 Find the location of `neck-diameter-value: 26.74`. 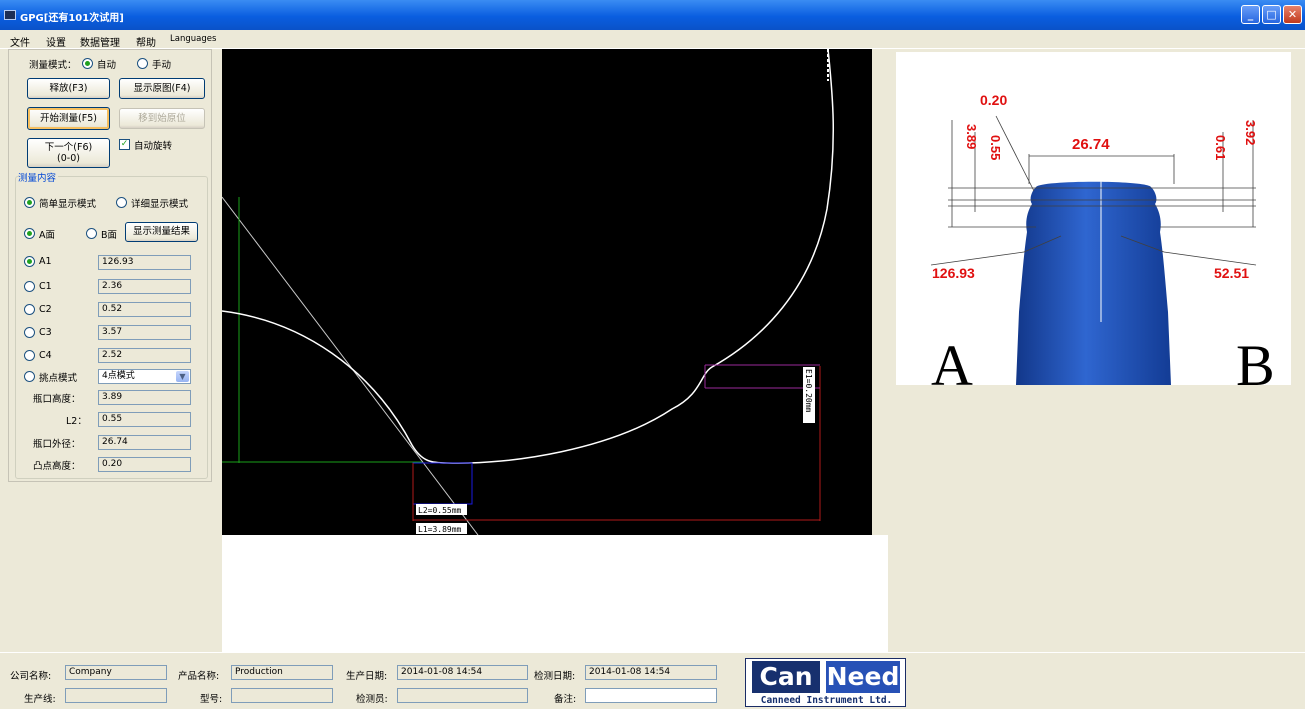

neck-diameter-value: 26.74 is located at coordinates (144, 442).